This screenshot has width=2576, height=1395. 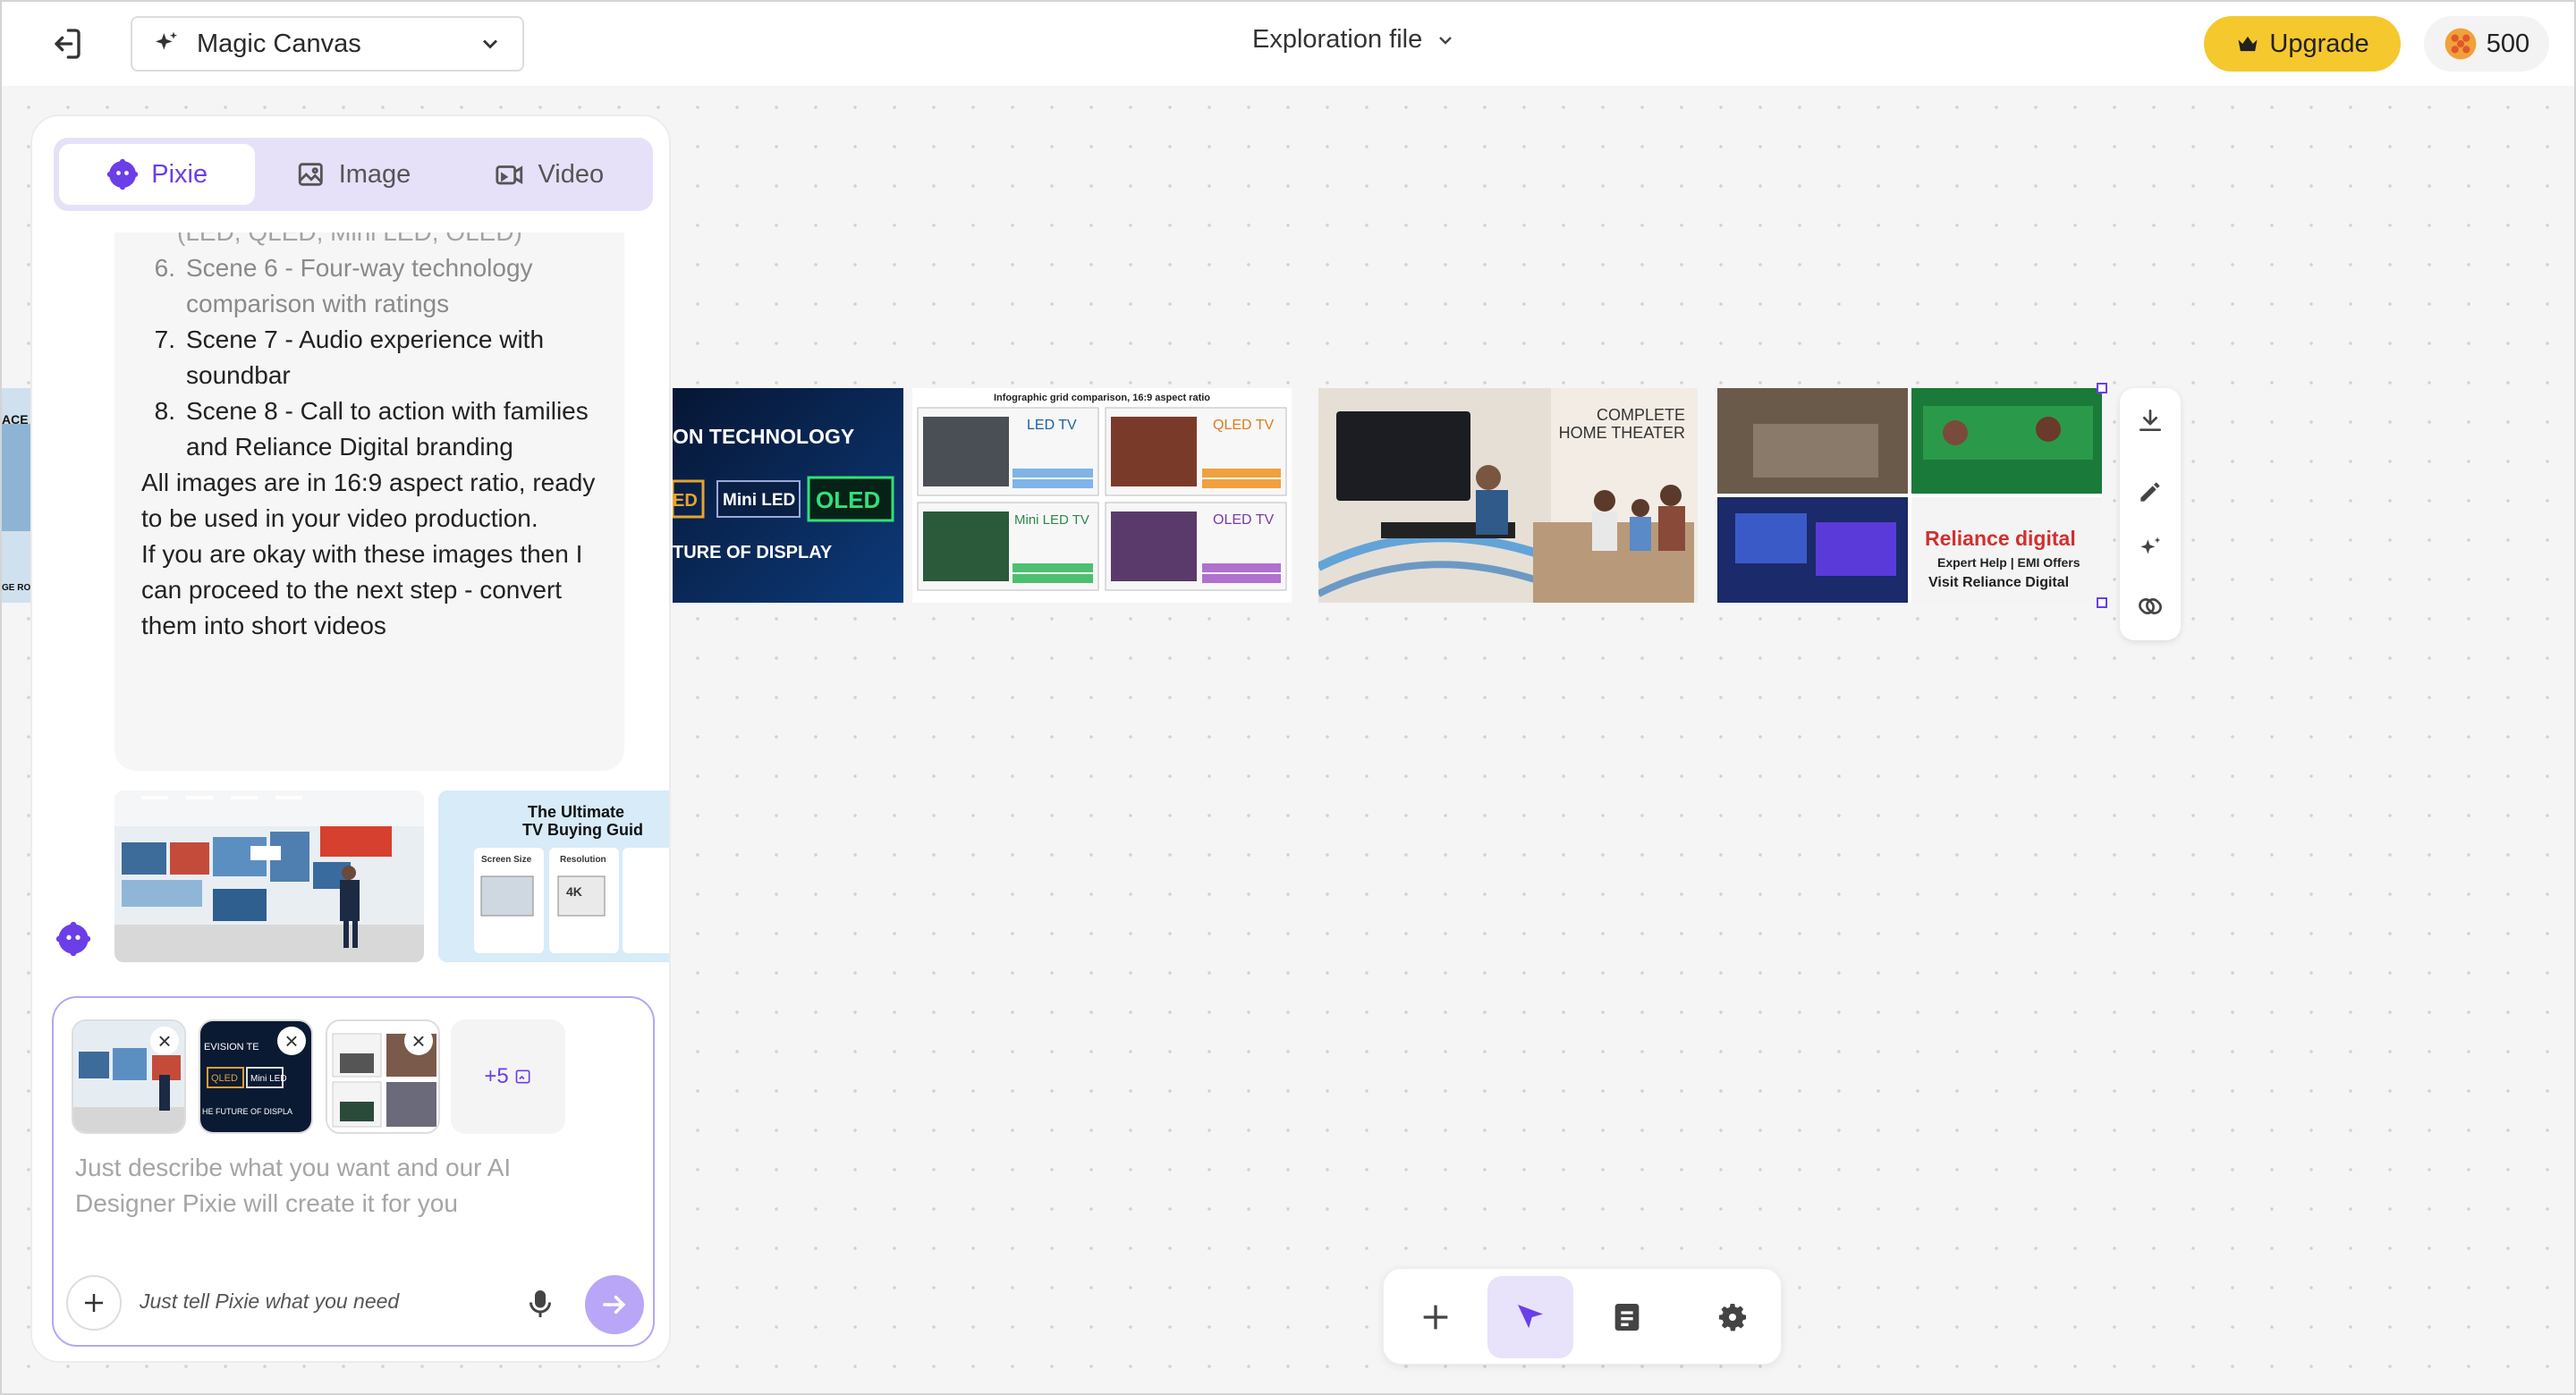 I want to click on buying-guide-col1: Screen Size, so click(x=506, y=860).